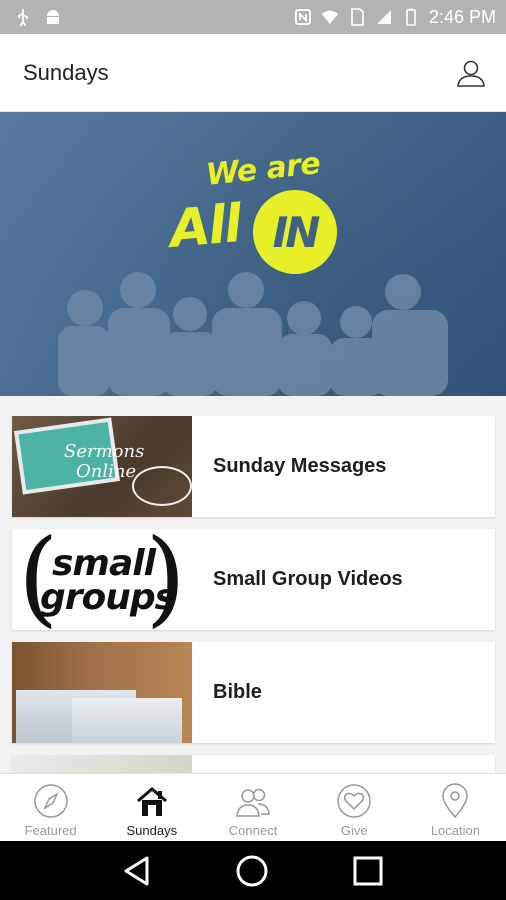  What do you see at coordinates (253, 830) in the screenshot?
I see `nav-label: Connect` at bounding box center [253, 830].